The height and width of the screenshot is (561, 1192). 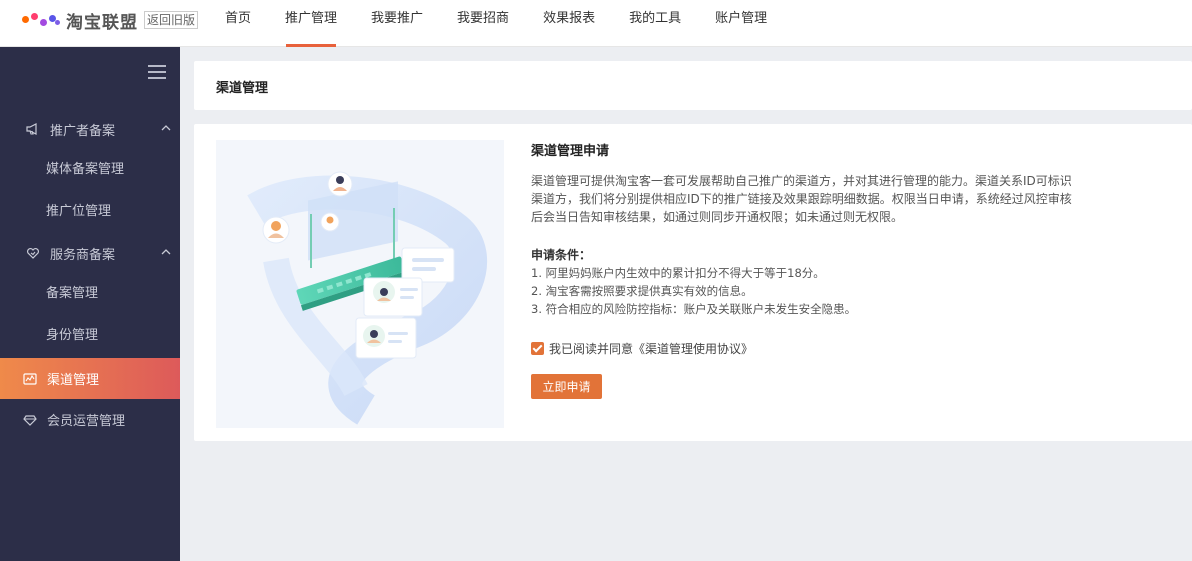 What do you see at coordinates (157, 72) in the screenshot?
I see `menu-toggle-icon` at bounding box center [157, 72].